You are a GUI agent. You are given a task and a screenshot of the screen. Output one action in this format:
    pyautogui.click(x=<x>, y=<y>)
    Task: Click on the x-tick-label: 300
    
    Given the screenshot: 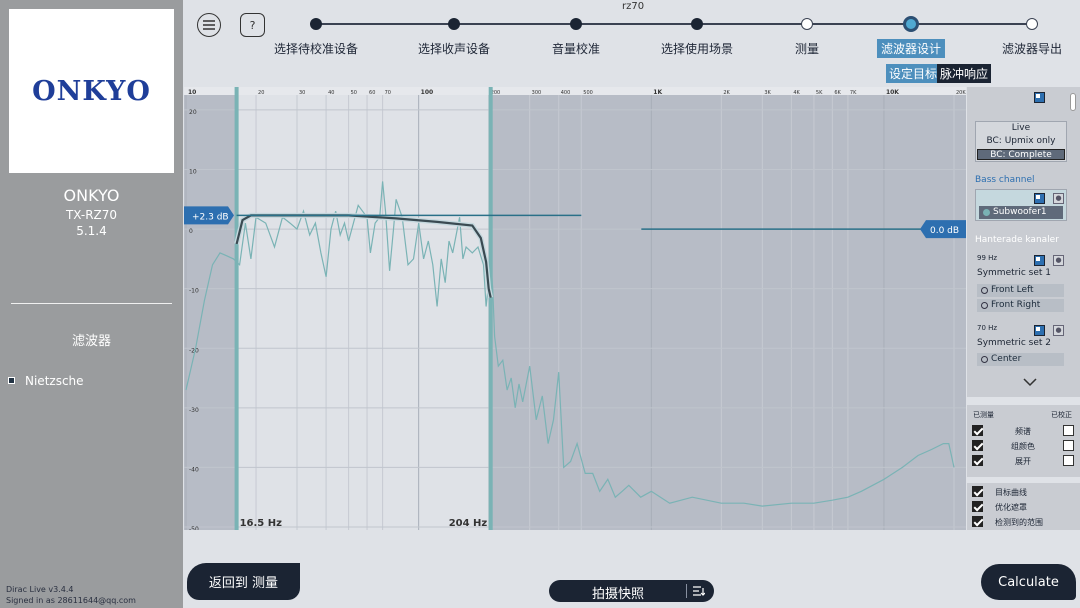 What is the action you would take?
    pyautogui.click(x=537, y=93)
    